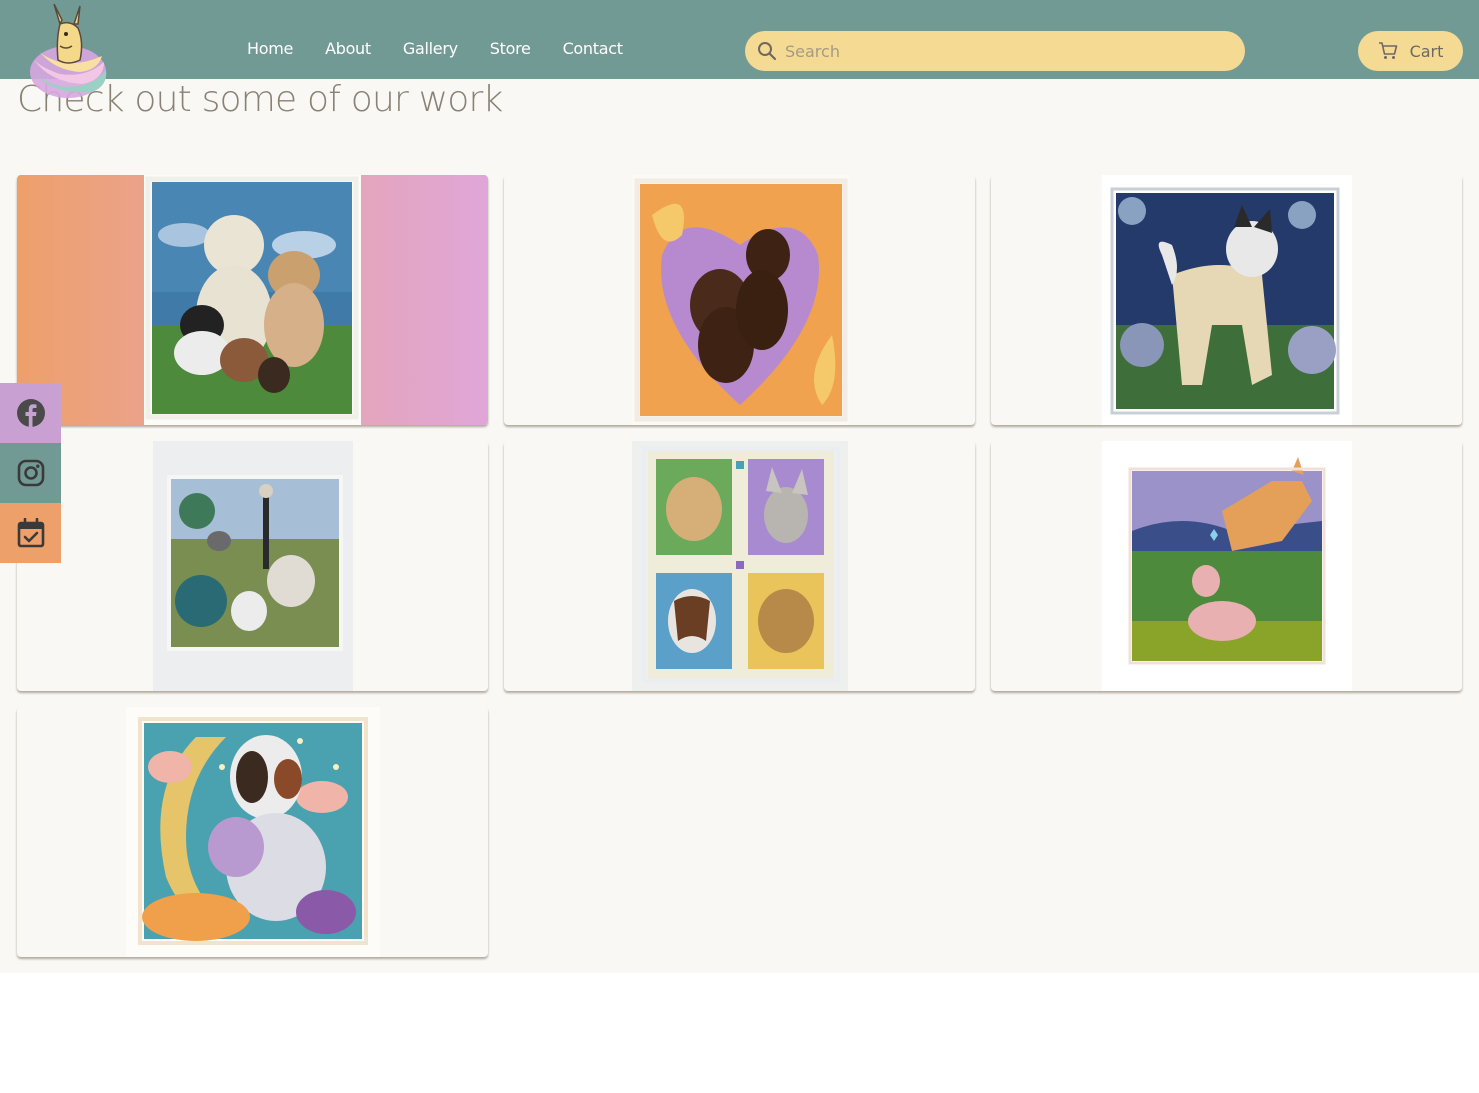 This screenshot has height=1093, width=1479. Describe the element at coordinates (739, 49) in the screenshot. I see `site-header: Home About Gallery Store Contact Cart` at that location.